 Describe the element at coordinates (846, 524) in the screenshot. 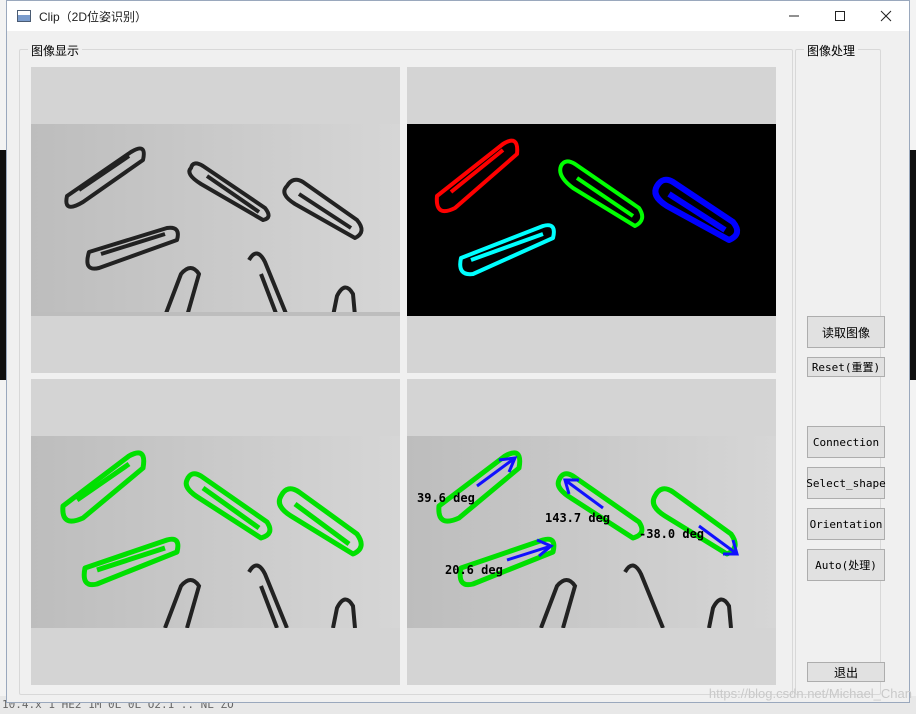

I see `orientation-button: Orientation` at that location.